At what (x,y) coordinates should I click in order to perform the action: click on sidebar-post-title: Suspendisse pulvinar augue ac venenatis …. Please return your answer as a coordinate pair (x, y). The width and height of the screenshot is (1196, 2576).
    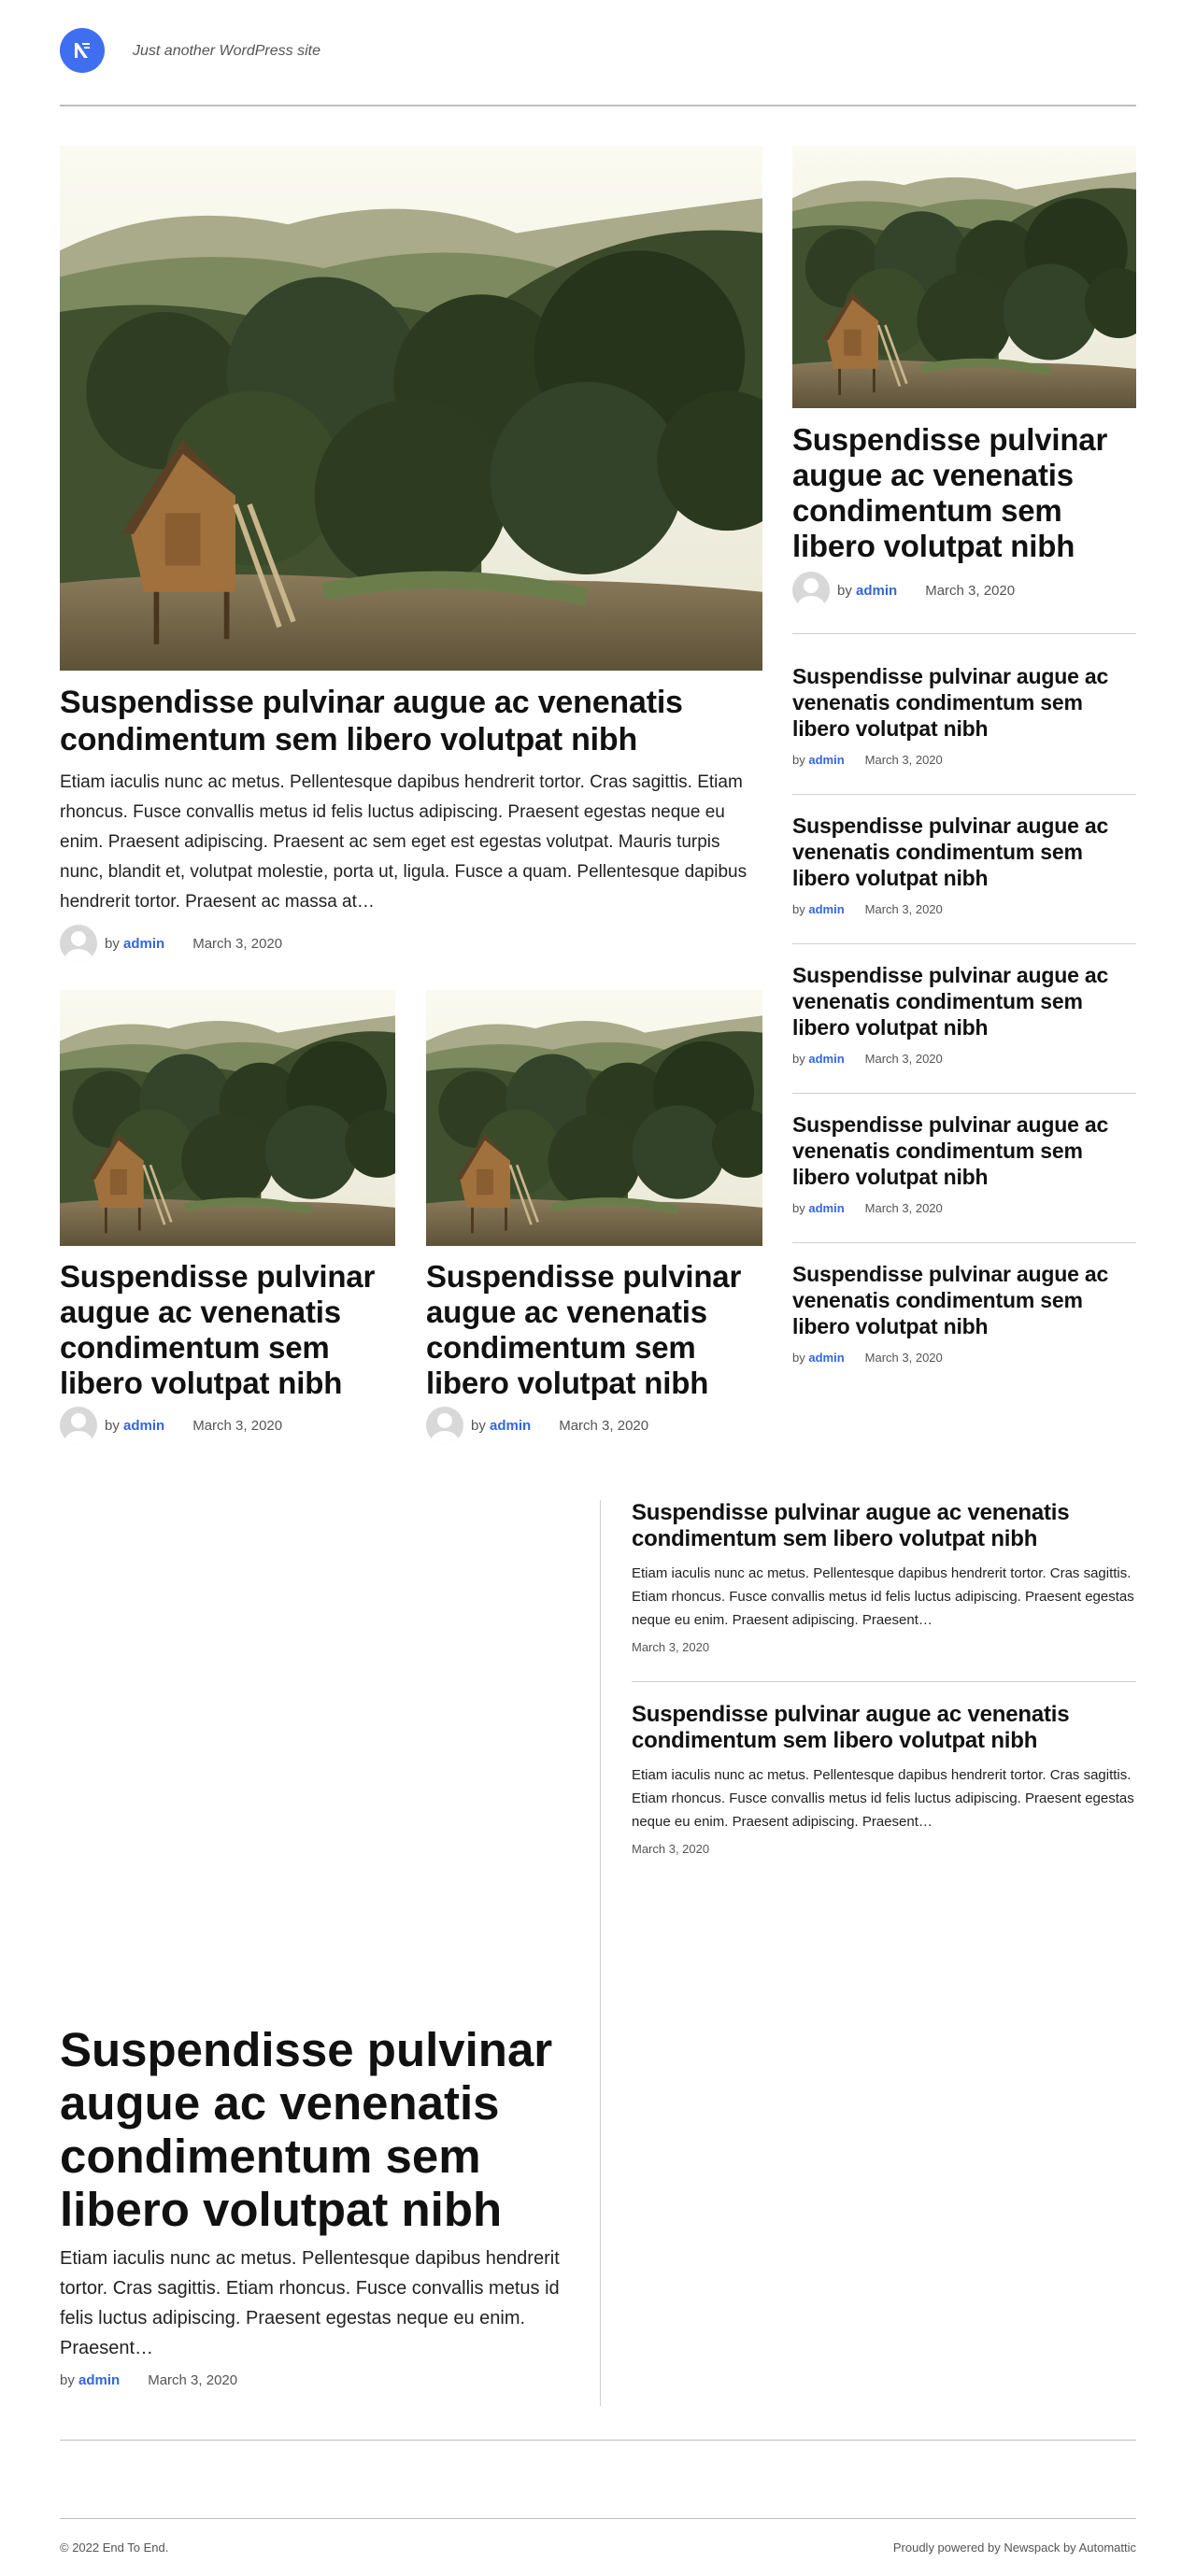
    Looking at the image, I should click on (964, 493).